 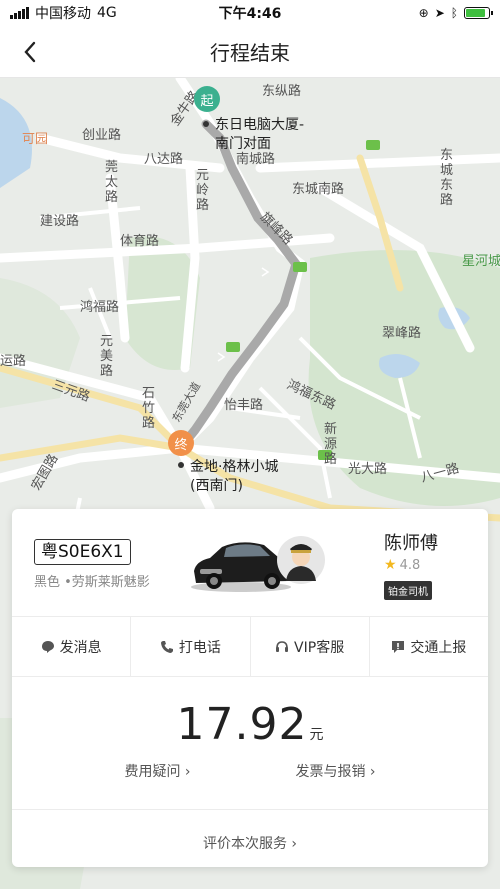 What do you see at coordinates (316, 735) in the screenshot?
I see `fare-unit: 元` at bounding box center [316, 735].